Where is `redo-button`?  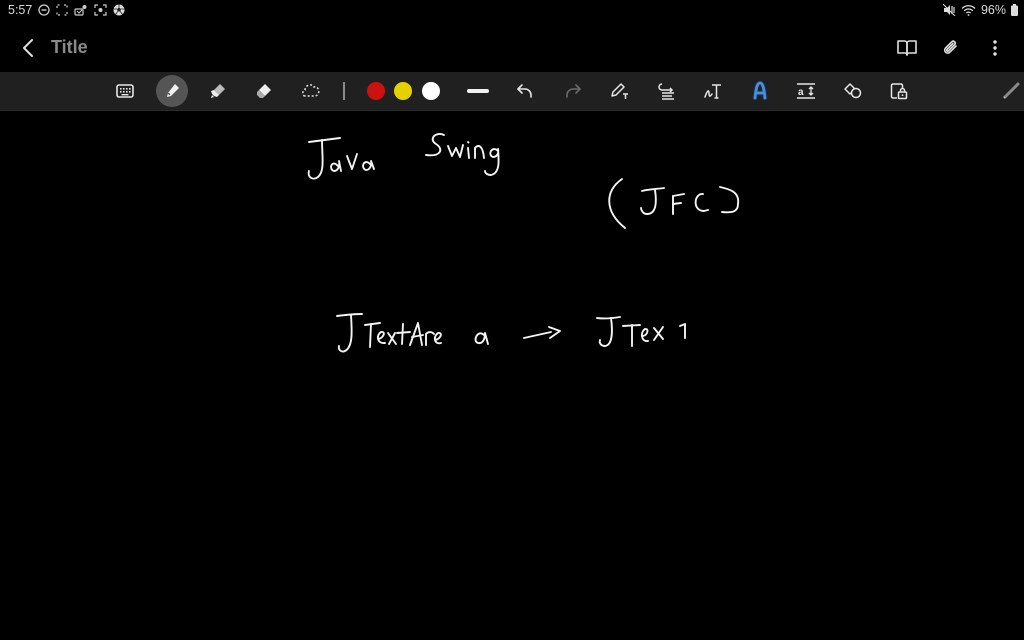 redo-button is located at coordinates (573, 91).